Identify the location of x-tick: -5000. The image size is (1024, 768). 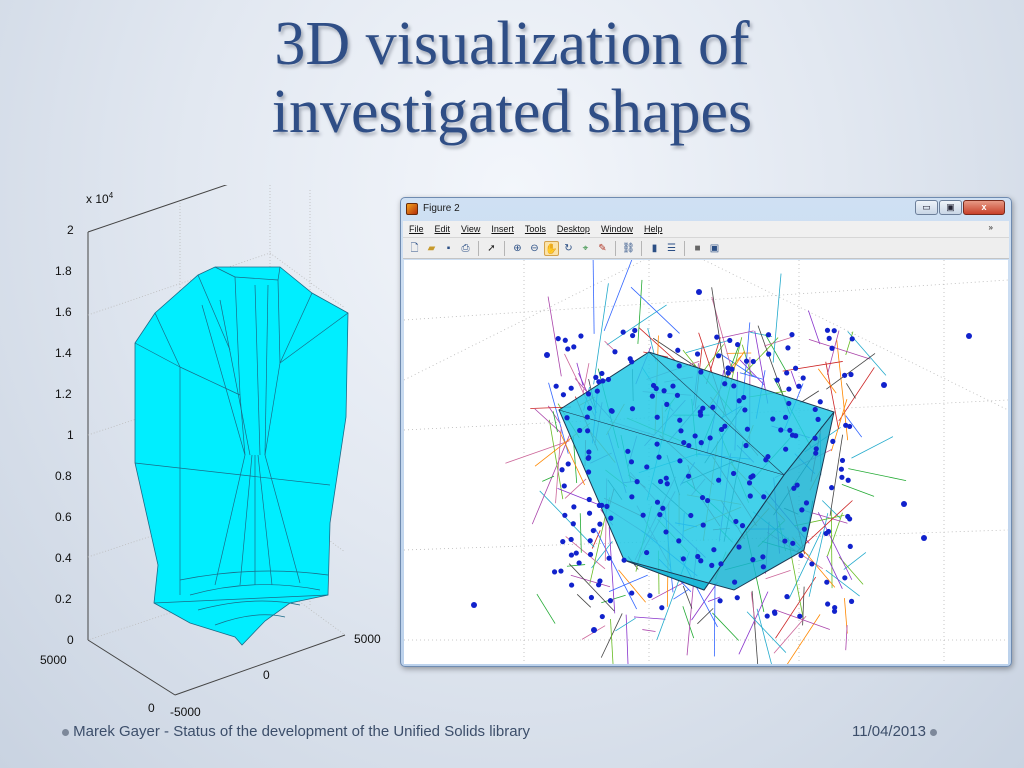
(185, 712).